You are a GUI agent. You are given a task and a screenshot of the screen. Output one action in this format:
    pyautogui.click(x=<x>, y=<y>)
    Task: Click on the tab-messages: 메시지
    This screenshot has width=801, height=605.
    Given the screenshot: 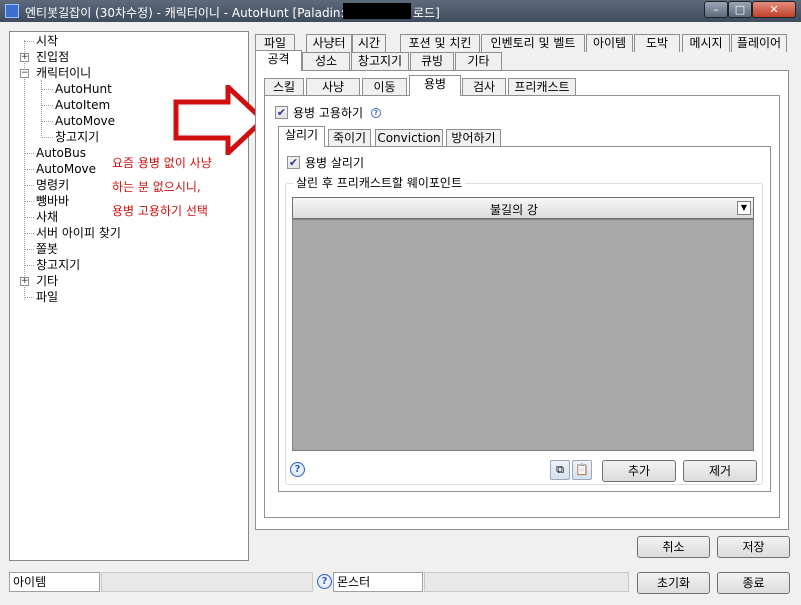 What is the action you would take?
    pyautogui.click(x=706, y=43)
    